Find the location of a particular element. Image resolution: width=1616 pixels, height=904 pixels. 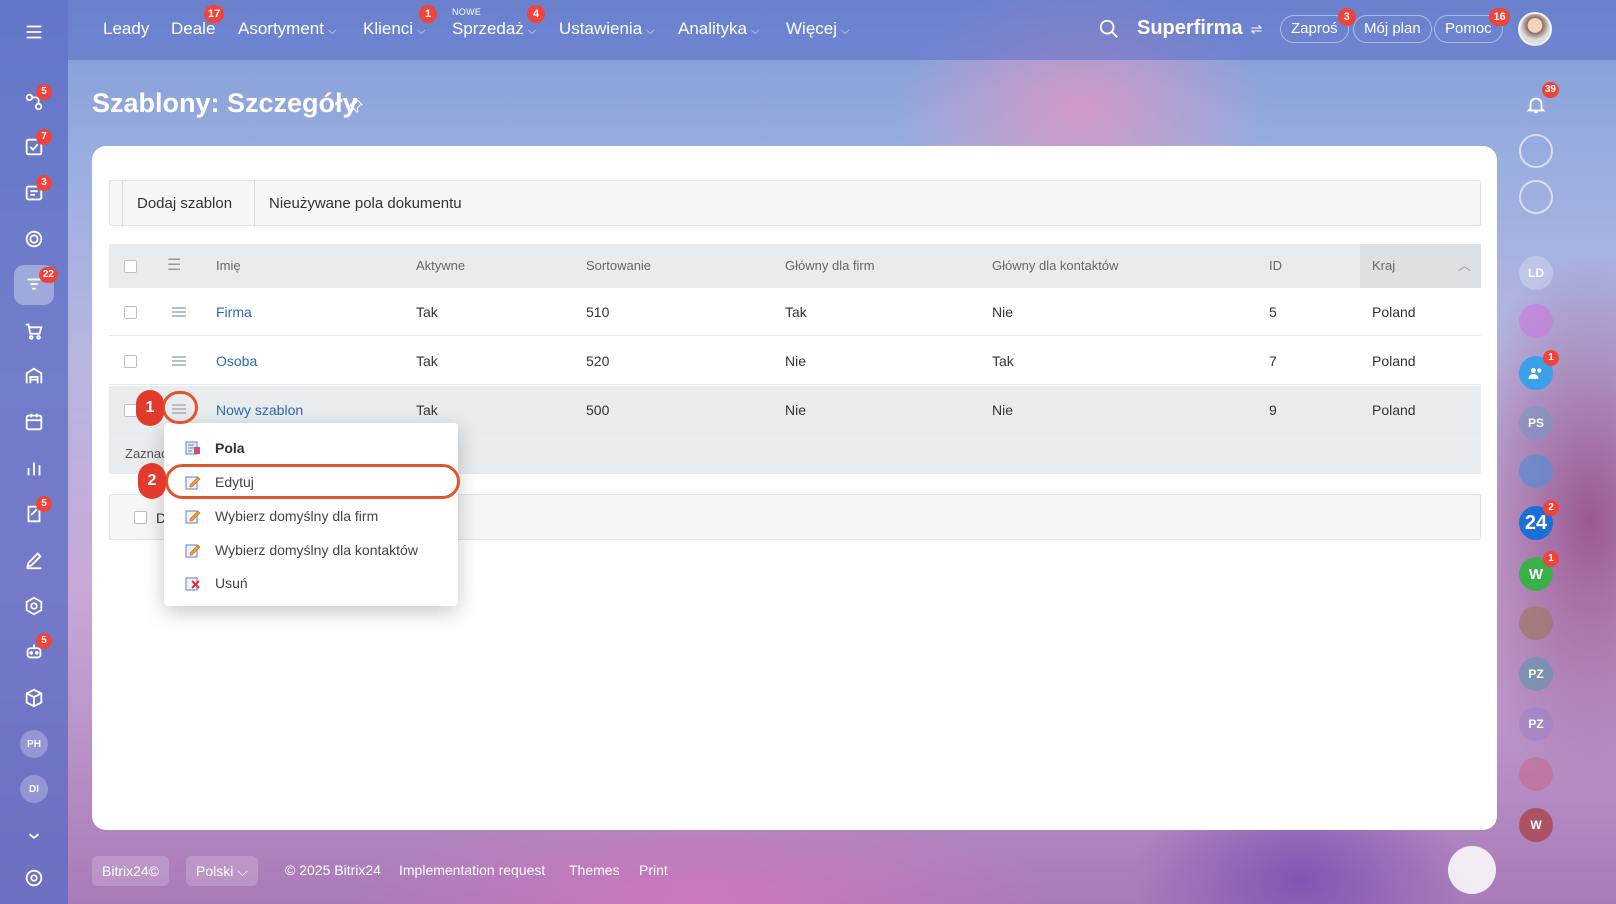

sidebar-badge: 3 is located at coordinates (44, 183).